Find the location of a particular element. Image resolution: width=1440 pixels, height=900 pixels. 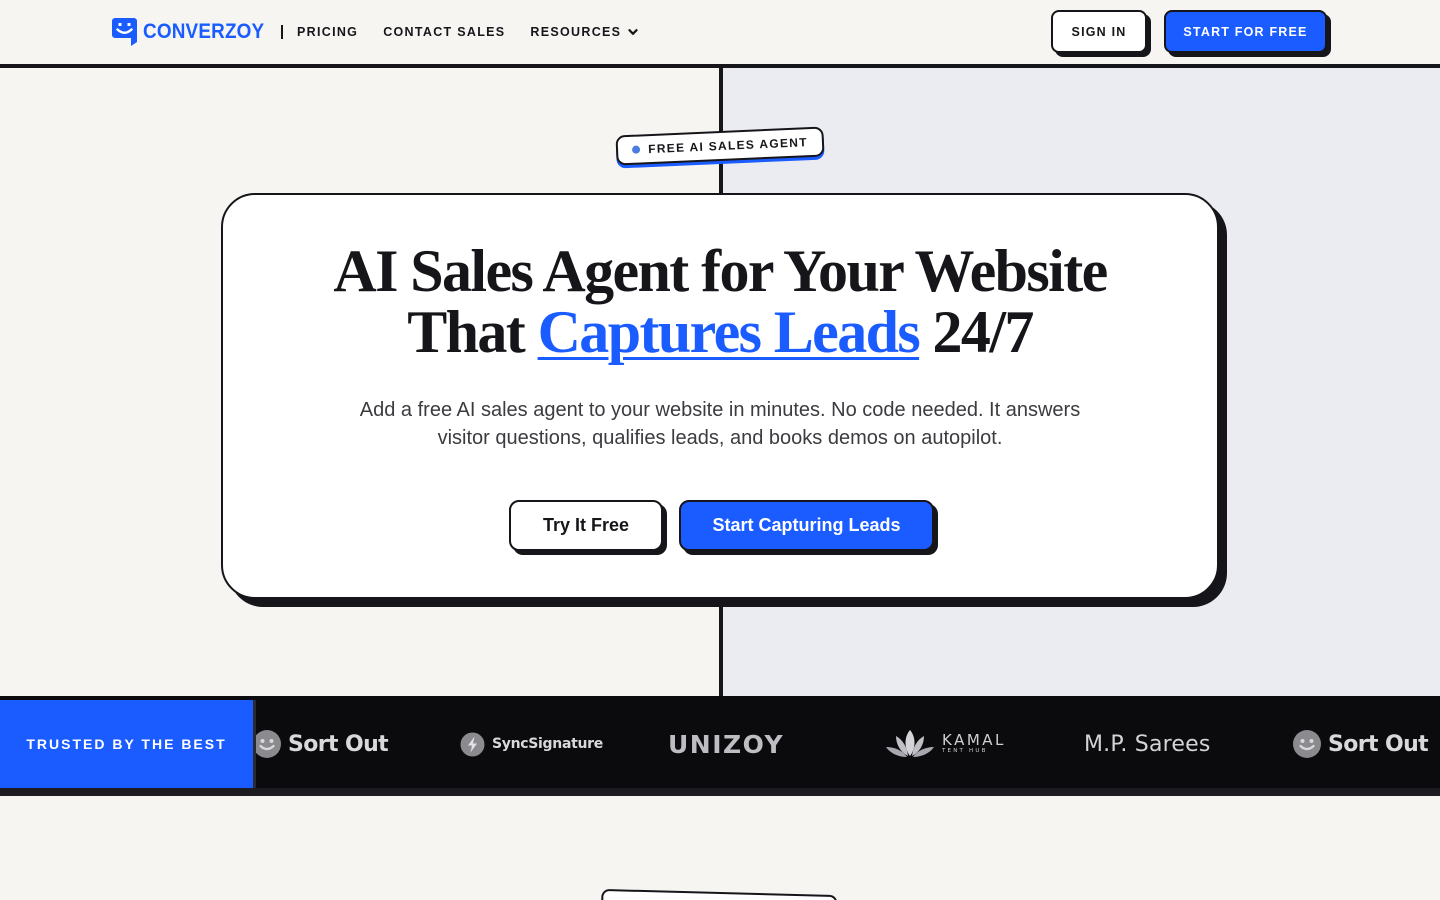

badge-text: FREE AI SALES AGENT is located at coordinates (728, 146).